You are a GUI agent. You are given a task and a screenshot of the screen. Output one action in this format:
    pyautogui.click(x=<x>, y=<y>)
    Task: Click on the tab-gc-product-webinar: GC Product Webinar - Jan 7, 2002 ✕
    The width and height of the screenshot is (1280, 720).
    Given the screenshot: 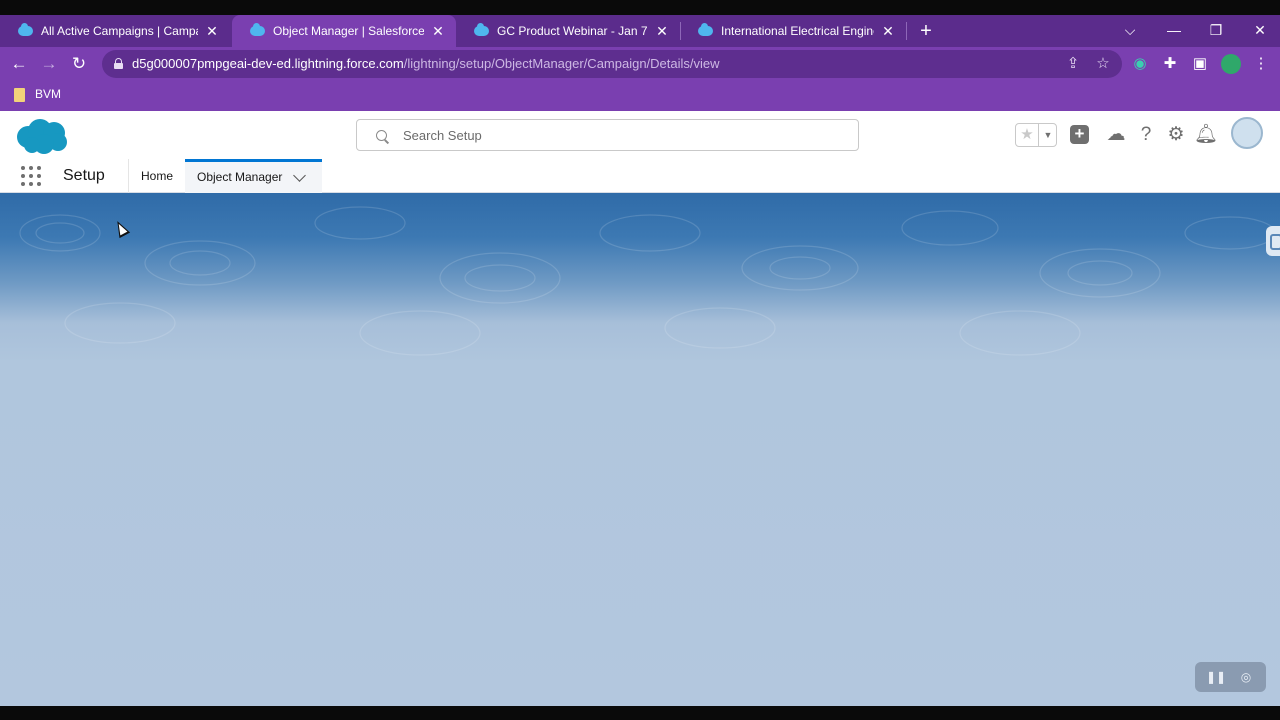 What is the action you would take?
    pyautogui.click(x=568, y=31)
    